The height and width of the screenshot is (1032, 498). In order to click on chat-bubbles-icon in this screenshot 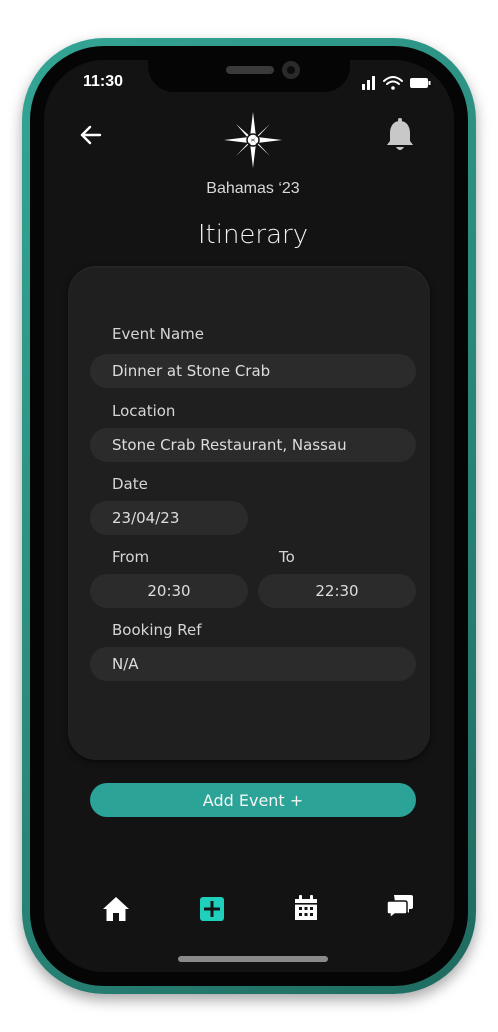, I will do `click(399, 907)`.